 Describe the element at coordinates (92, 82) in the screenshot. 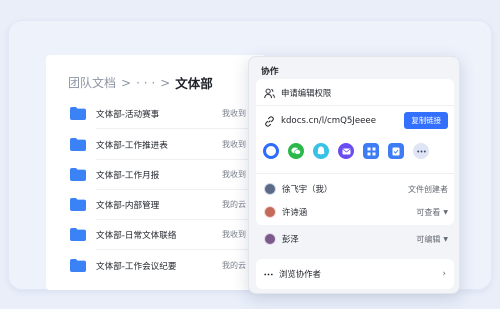

I see `breadcrumb-root: 团队文档` at that location.